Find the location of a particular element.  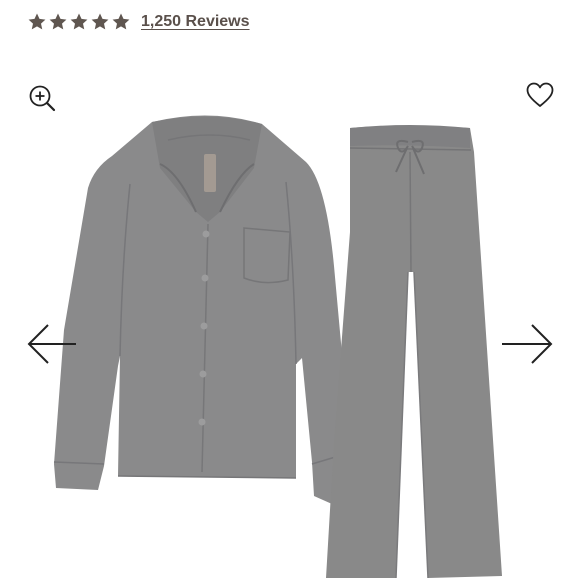

reviews-link: 1,250 Reviews is located at coordinates (195, 22).